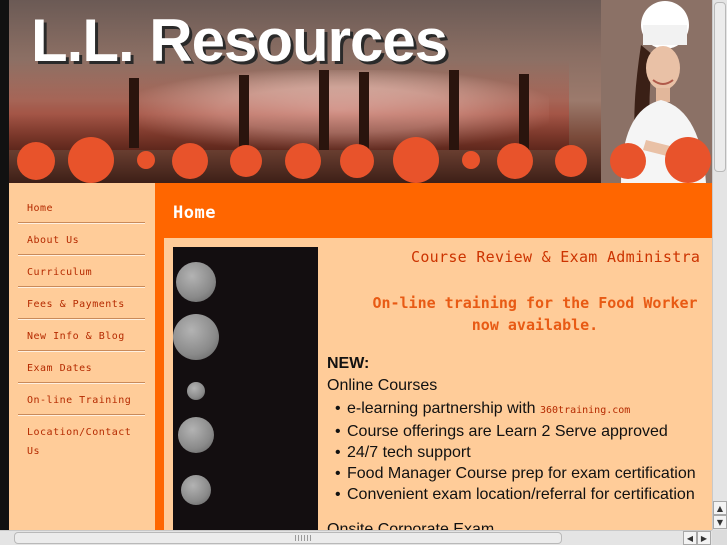 The height and width of the screenshot is (545, 727). I want to click on scroll-right-button: ▶, so click(704, 538).